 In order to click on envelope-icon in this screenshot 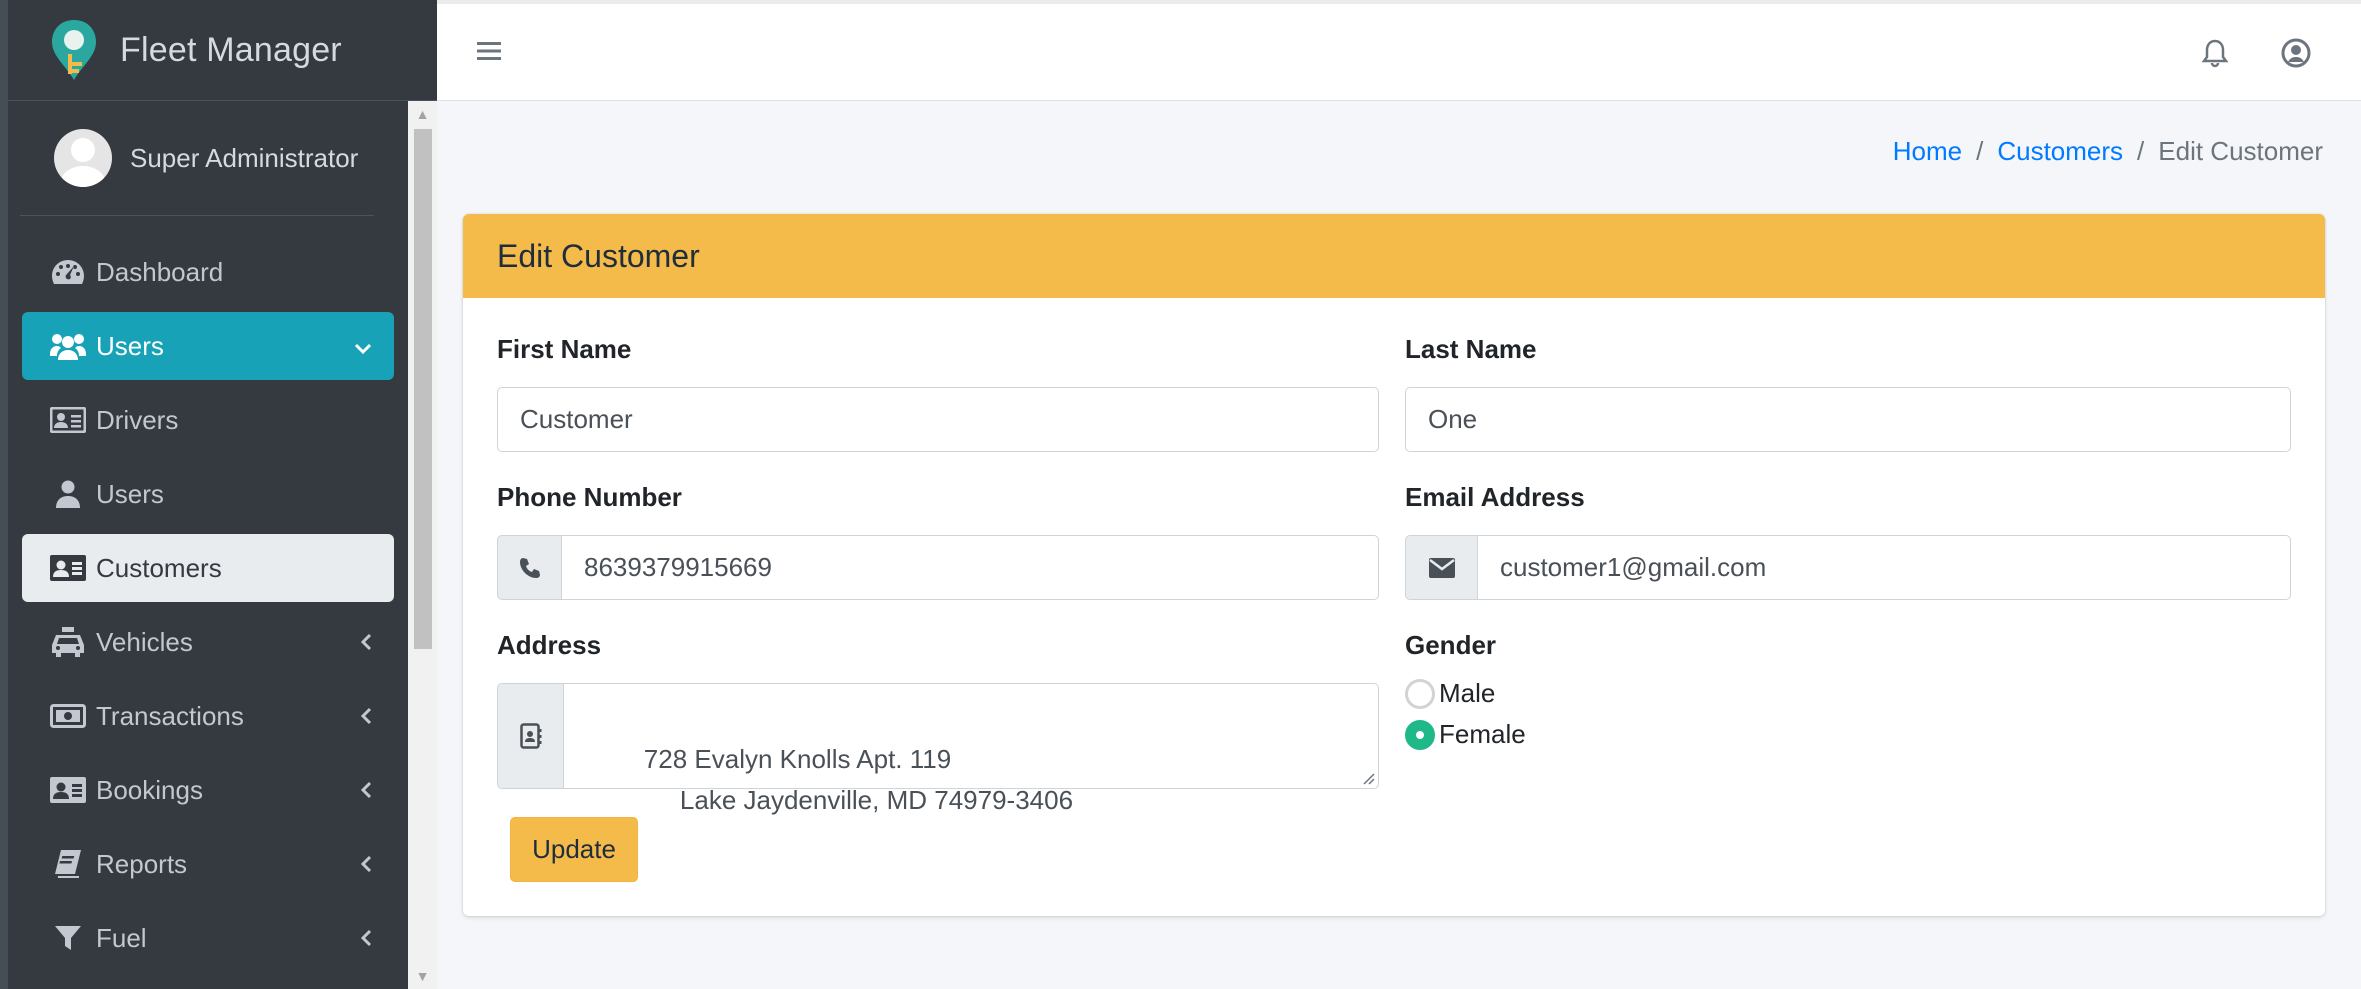, I will do `click(1441, 567)`.